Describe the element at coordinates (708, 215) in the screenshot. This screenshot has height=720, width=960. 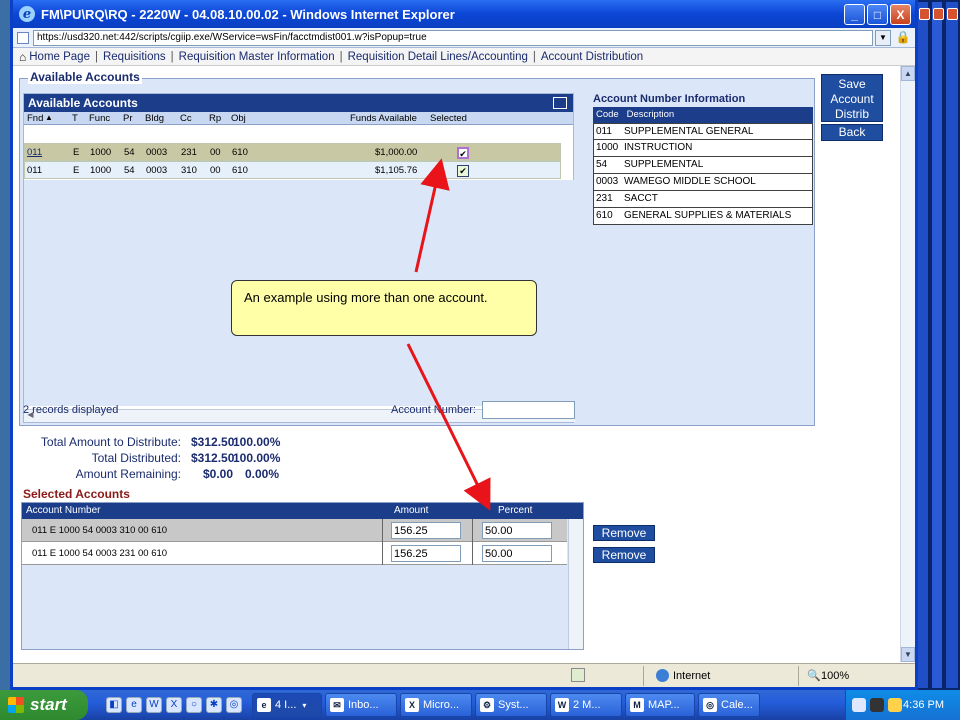
I see `desc-cell: GENERAL SUPPLIES & MATERIALS` at that location.